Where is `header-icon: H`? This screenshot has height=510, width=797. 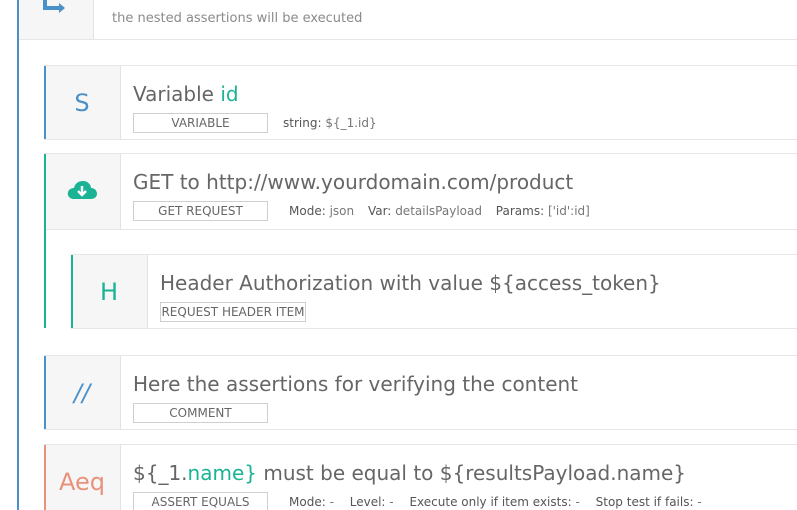
header-icon: H is located at coordinates (109, 291).